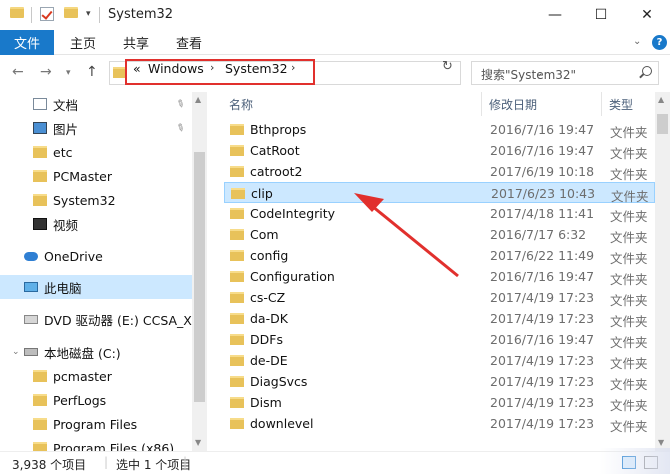 The width and height of the screenshot is (670, 474). Describe the element at coordinates (96, 152) in the screenshot. I see `nav-item-etc: etc` at that location.